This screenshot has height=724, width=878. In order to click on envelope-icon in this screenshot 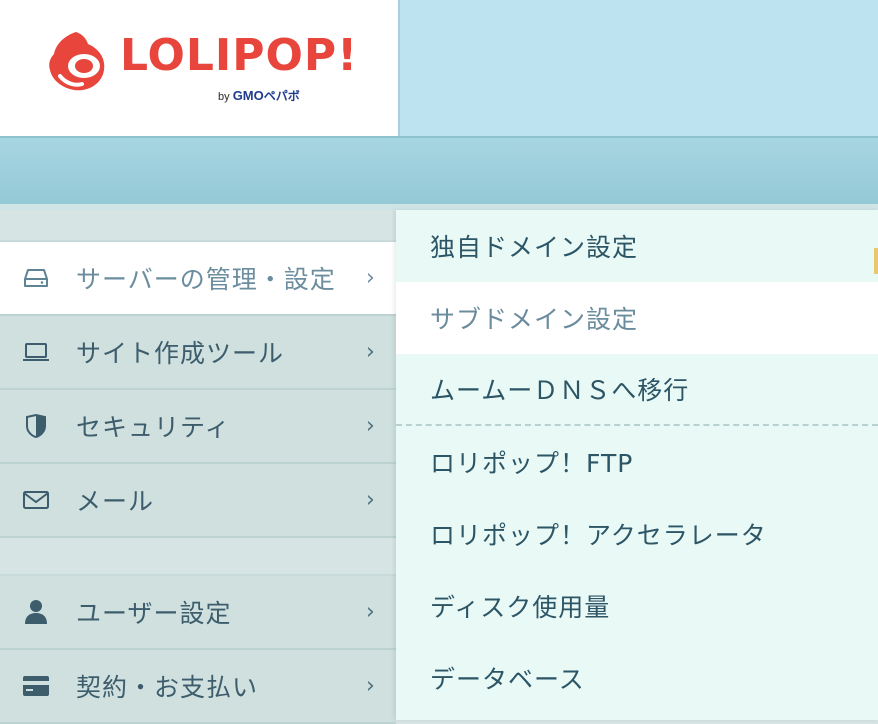, I will do `click(36, 500)`.